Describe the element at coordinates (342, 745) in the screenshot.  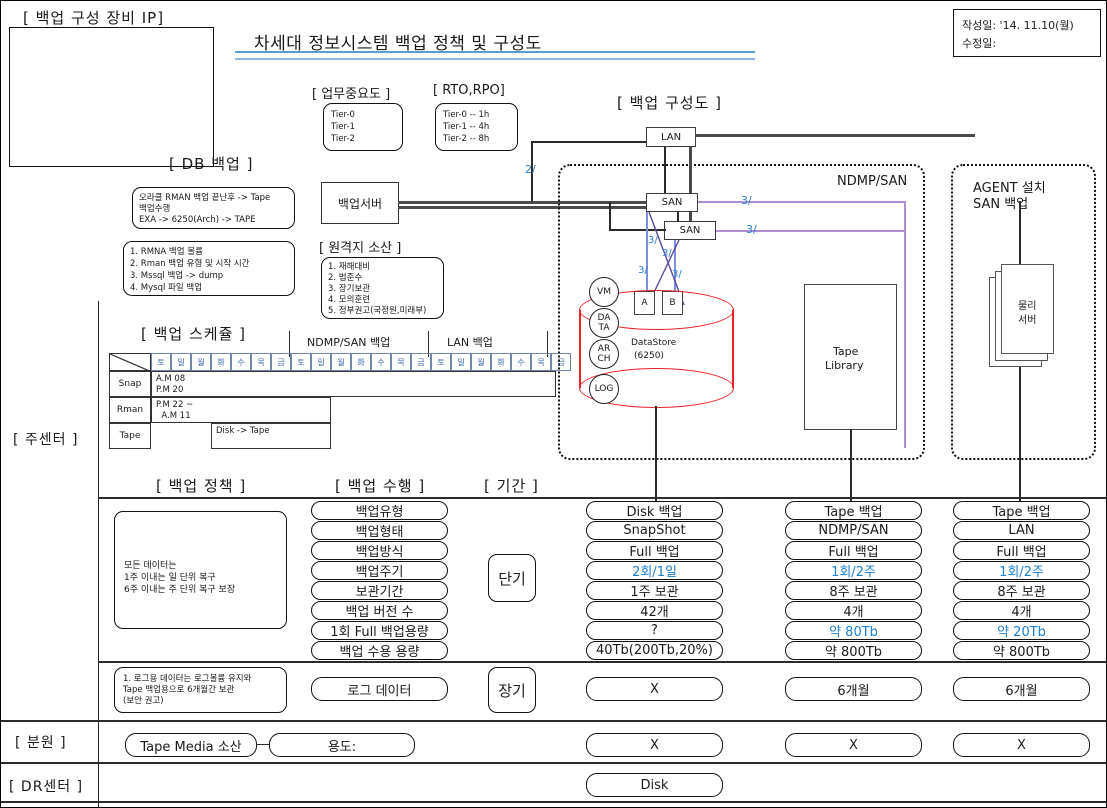
I see `branch-item-usage: 용도:` at that location.